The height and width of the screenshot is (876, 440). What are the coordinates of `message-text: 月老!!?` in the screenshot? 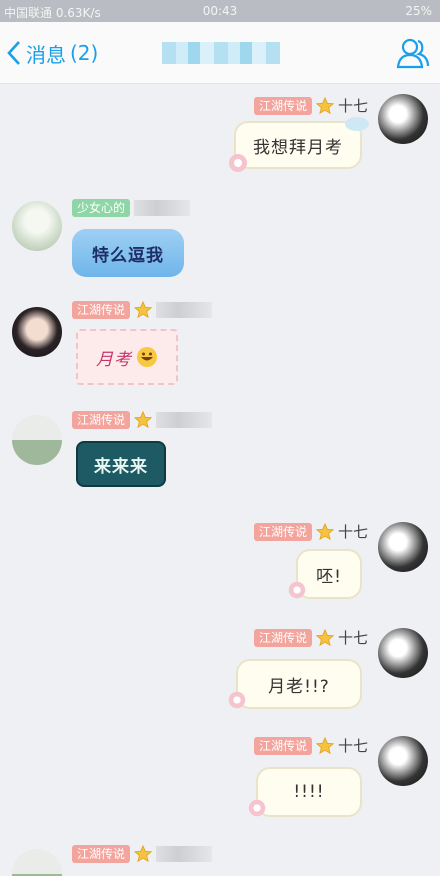 It's located at (299, 686).